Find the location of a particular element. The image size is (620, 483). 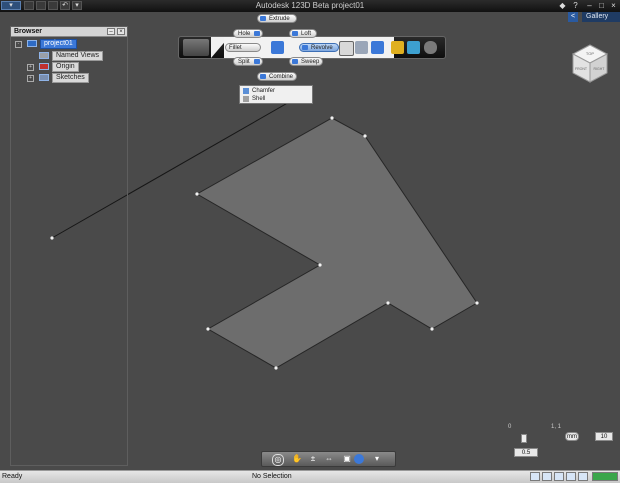

navigation-bar: ◎ ✋ ± ⇔ ▣ ▾ is located at coordinates (328, 459).